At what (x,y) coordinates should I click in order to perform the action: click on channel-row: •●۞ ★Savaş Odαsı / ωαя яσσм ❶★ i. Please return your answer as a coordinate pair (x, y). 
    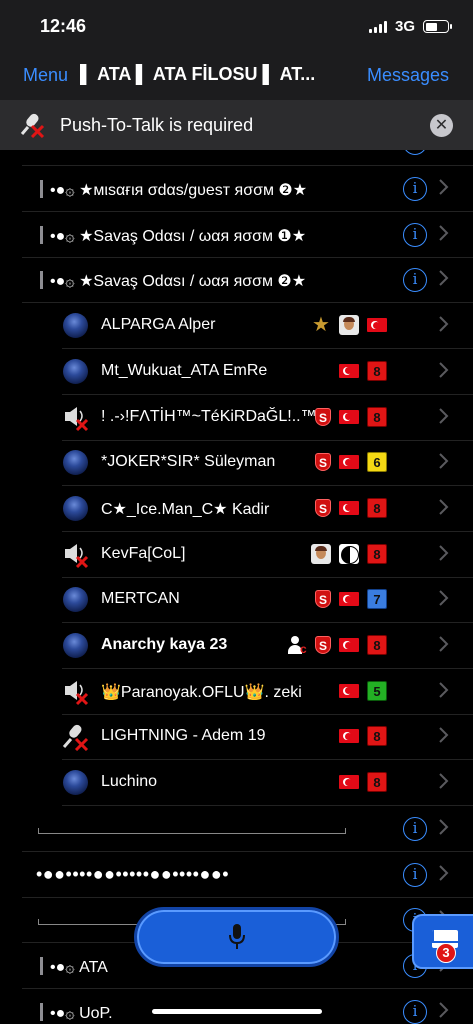
    Looking at the image, I should click on (236, 235).